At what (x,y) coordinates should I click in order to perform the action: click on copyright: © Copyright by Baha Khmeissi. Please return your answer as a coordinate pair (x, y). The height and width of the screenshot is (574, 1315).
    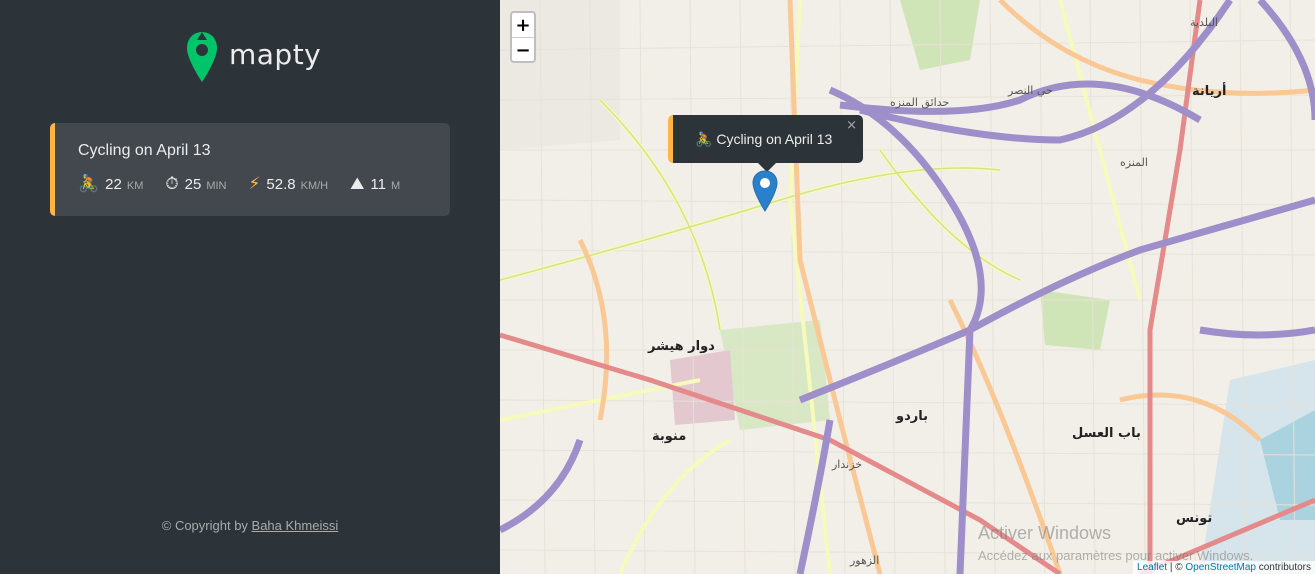
    Looking at the image, I should click on (250, 525).